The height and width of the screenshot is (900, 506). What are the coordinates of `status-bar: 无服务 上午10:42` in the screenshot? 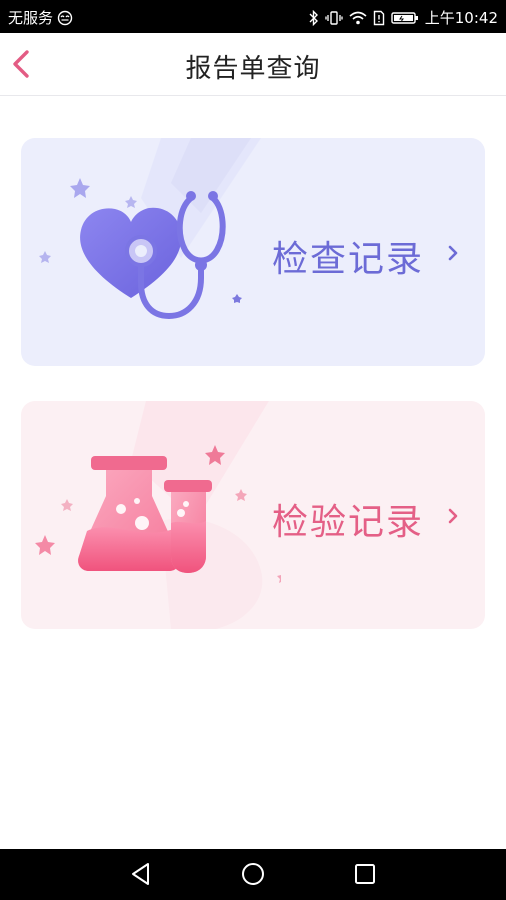 It's located at (253, 16).